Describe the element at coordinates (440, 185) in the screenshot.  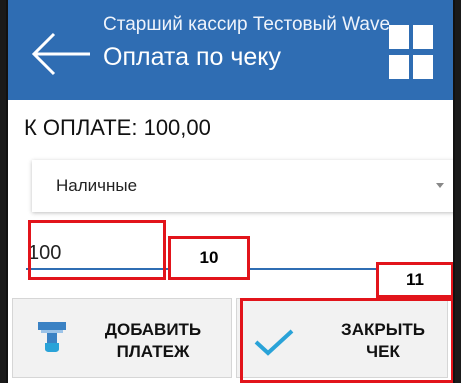
I see `dropdown-caret-icon` at that location.